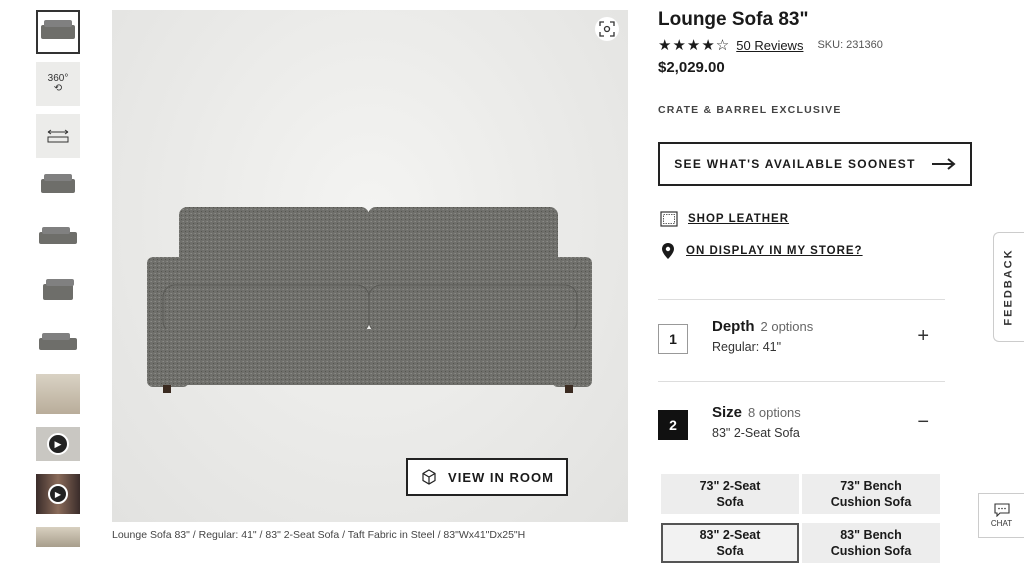  I want to click on thumbnail-video-person: ▶, so click(58, 494).